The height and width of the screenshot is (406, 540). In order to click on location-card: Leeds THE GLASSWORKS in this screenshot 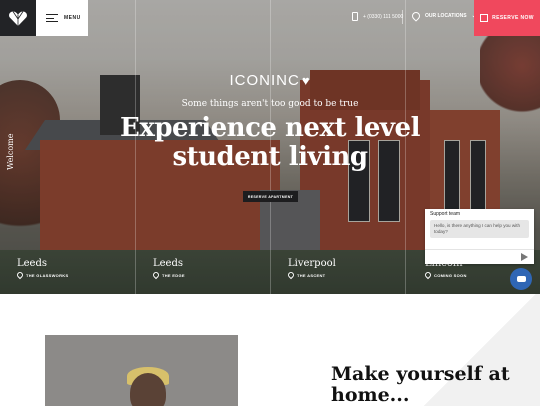, I will do `click(42, 269)`.